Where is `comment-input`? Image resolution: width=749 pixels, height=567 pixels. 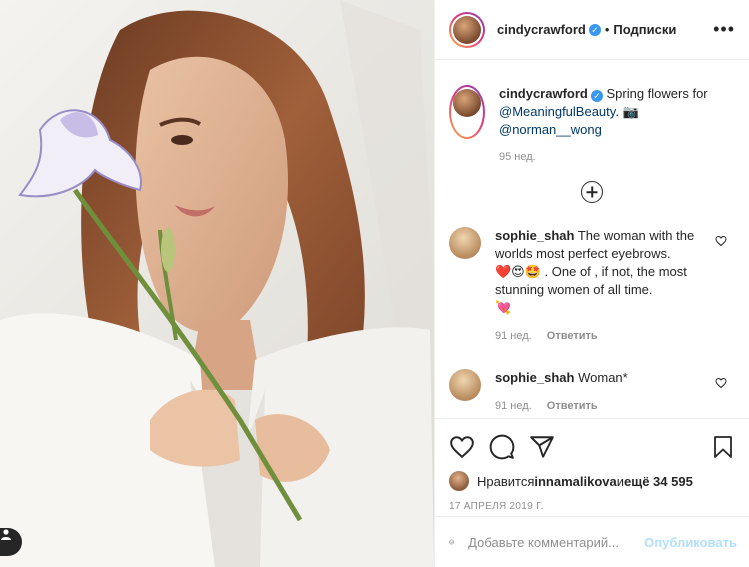 comment-input is located at coordinates (556, 542).